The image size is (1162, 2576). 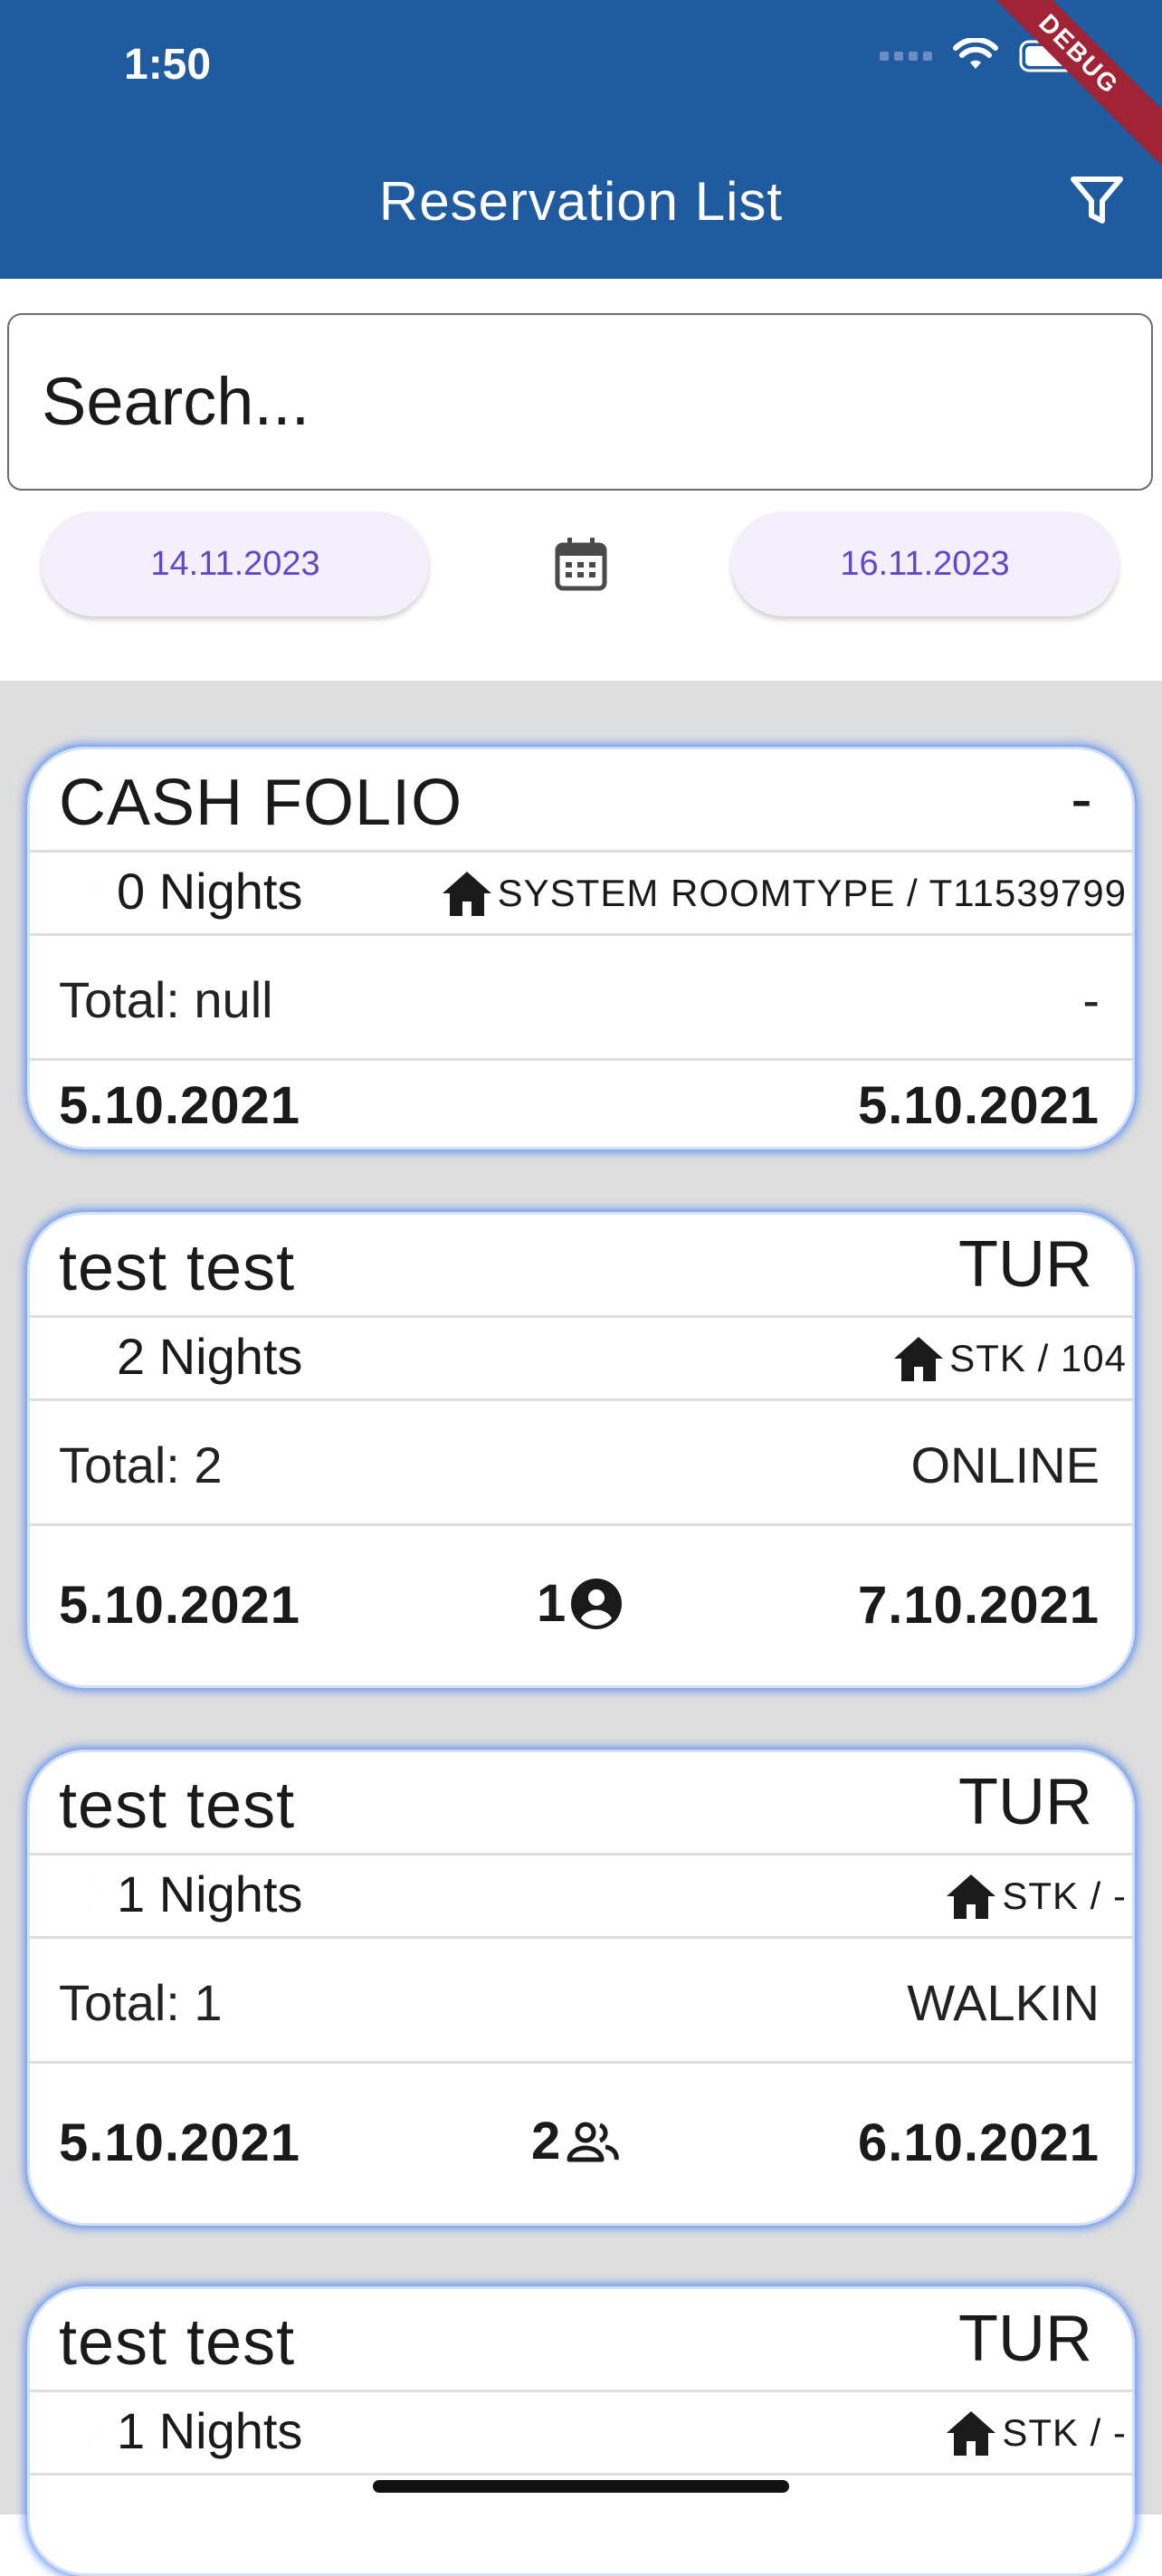 What do you see at coordinates (546, 2141) in the screenshot?
I see `guest-count-value: 2` at bounding box center [546, 2141].